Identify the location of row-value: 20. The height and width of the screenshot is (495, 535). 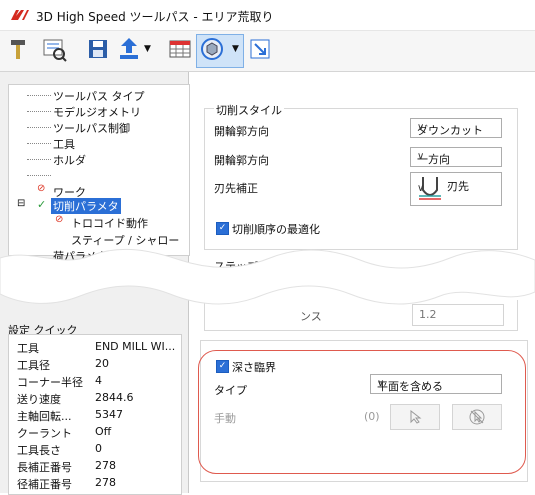
(102, 363).